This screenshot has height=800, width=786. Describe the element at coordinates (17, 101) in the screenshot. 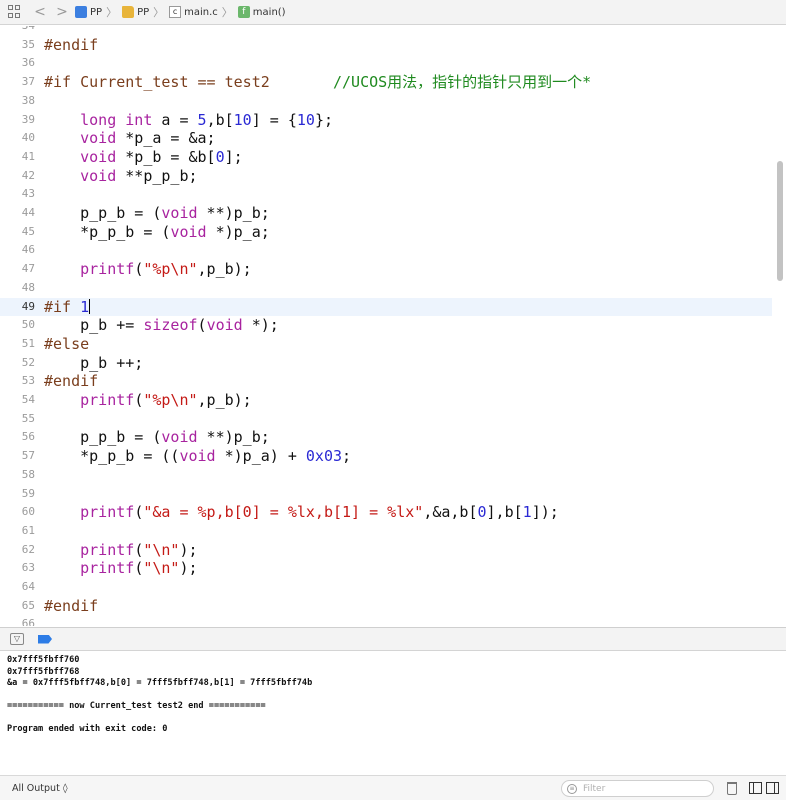

I see `line-number: 38` at that location.